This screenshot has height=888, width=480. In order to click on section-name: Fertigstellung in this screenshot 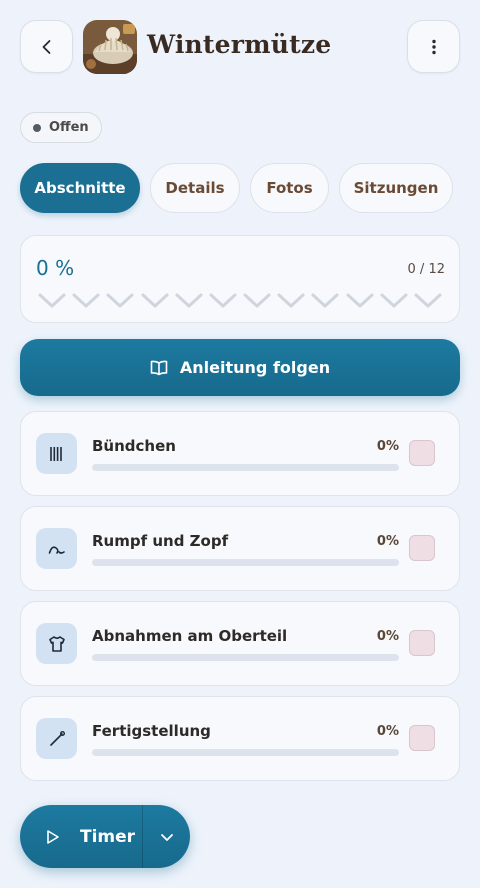, I will do `click(151, 731)`.